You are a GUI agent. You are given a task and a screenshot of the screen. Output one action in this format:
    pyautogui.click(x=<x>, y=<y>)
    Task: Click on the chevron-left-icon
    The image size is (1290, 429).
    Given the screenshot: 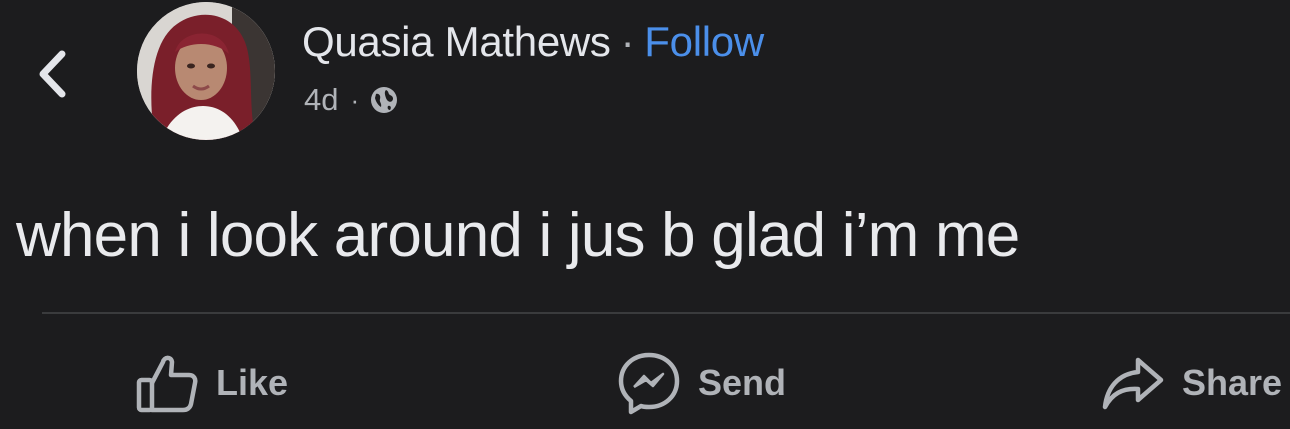 What is the action you would take?
    pyautogui.click(x=52, y=74)
    